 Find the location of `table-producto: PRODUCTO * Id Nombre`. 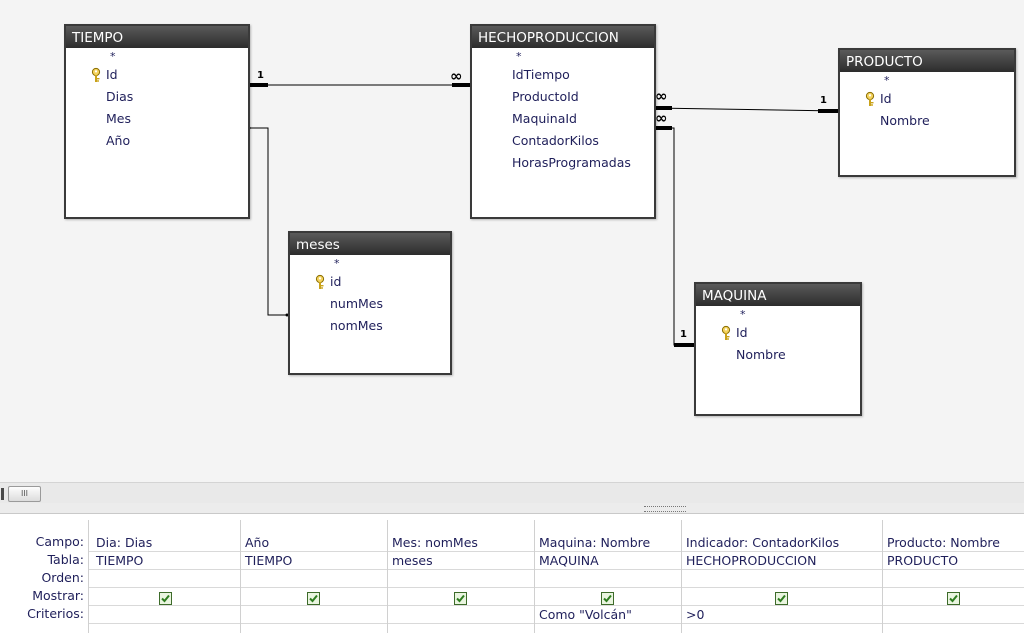

table-producto: PRODUCTO * Id Nombre is located at coordinates (927, 112).